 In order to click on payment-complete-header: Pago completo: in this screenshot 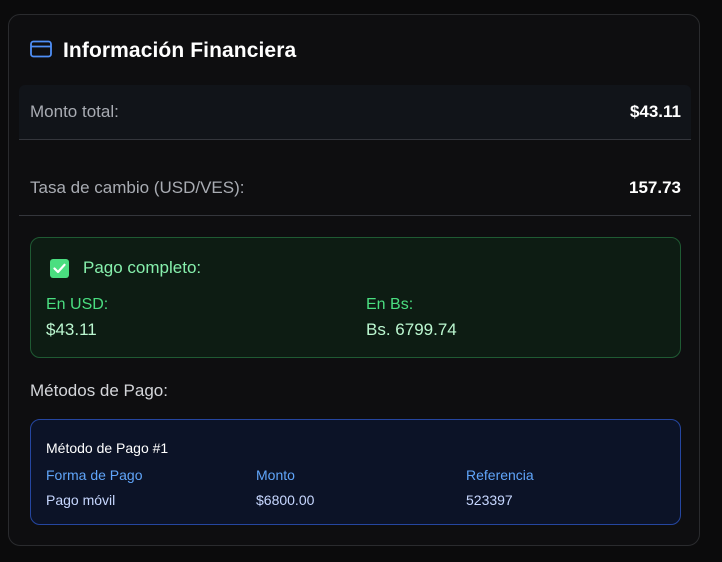, I will do `click(125, 268)`.